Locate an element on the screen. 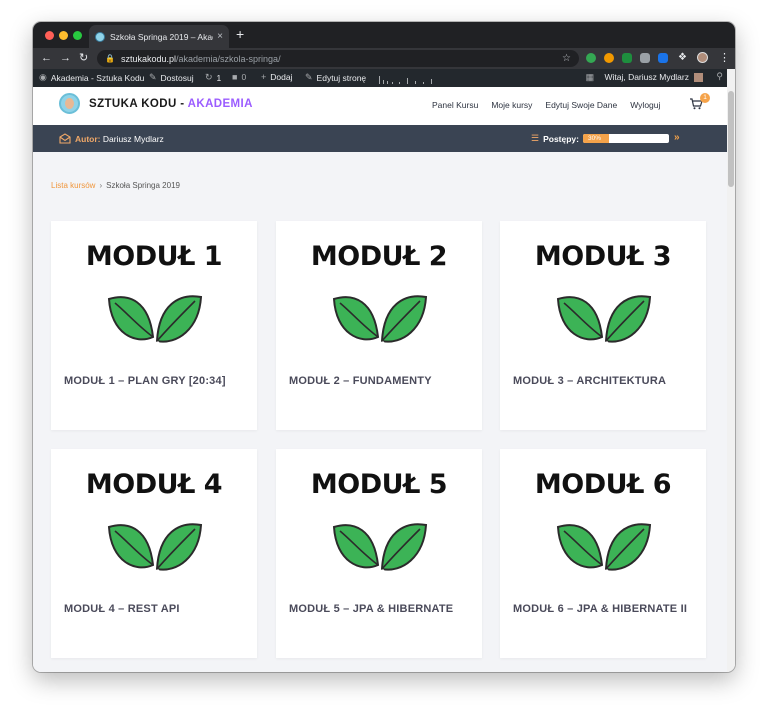 The width and height of the screenshot is (768, 716). profile-avatar is located at coordinates (702, 57).